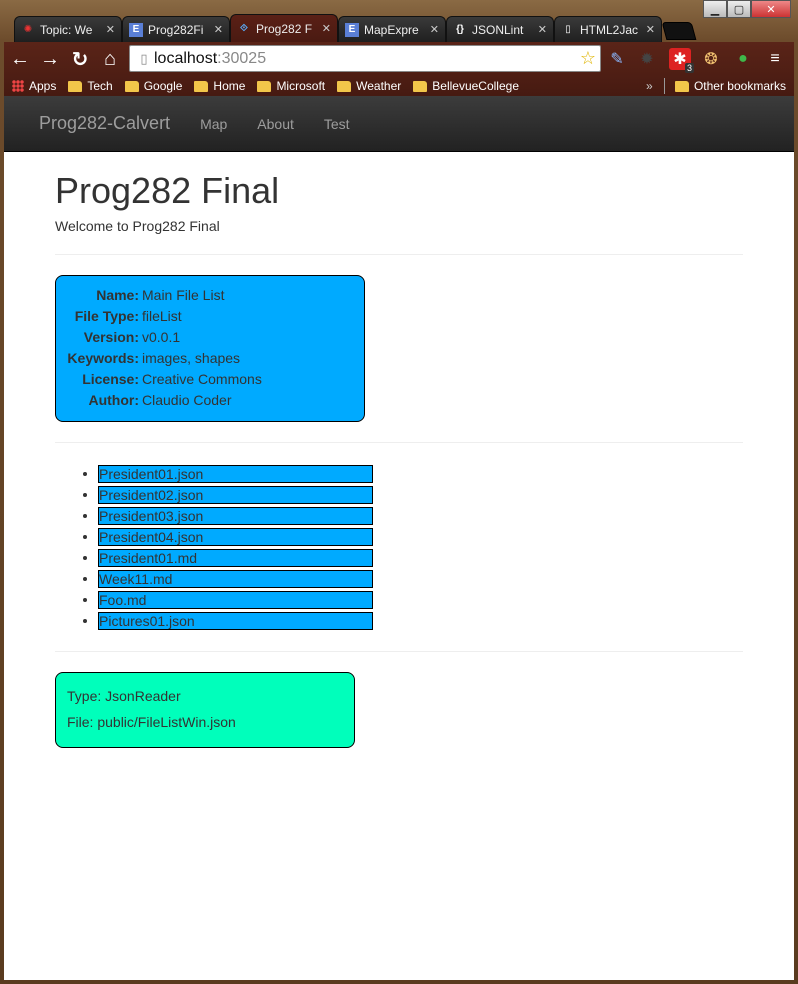  What do you see at coordinates (68, 29) in the screenshot?
I see `tab-0: ✺ Topic: We ✕` at bounding box center [68, 29].